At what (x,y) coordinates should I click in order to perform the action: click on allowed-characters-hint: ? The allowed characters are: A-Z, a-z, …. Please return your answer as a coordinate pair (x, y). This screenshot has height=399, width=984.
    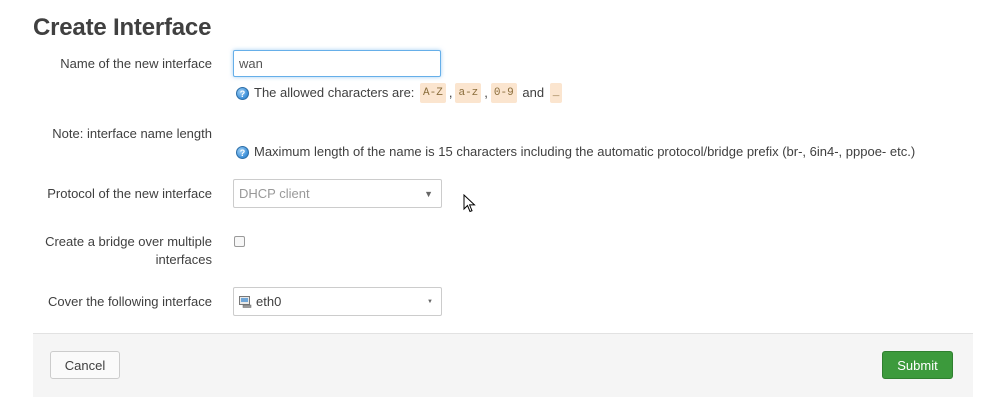
    Looking at the image, I should click on (400, 93).